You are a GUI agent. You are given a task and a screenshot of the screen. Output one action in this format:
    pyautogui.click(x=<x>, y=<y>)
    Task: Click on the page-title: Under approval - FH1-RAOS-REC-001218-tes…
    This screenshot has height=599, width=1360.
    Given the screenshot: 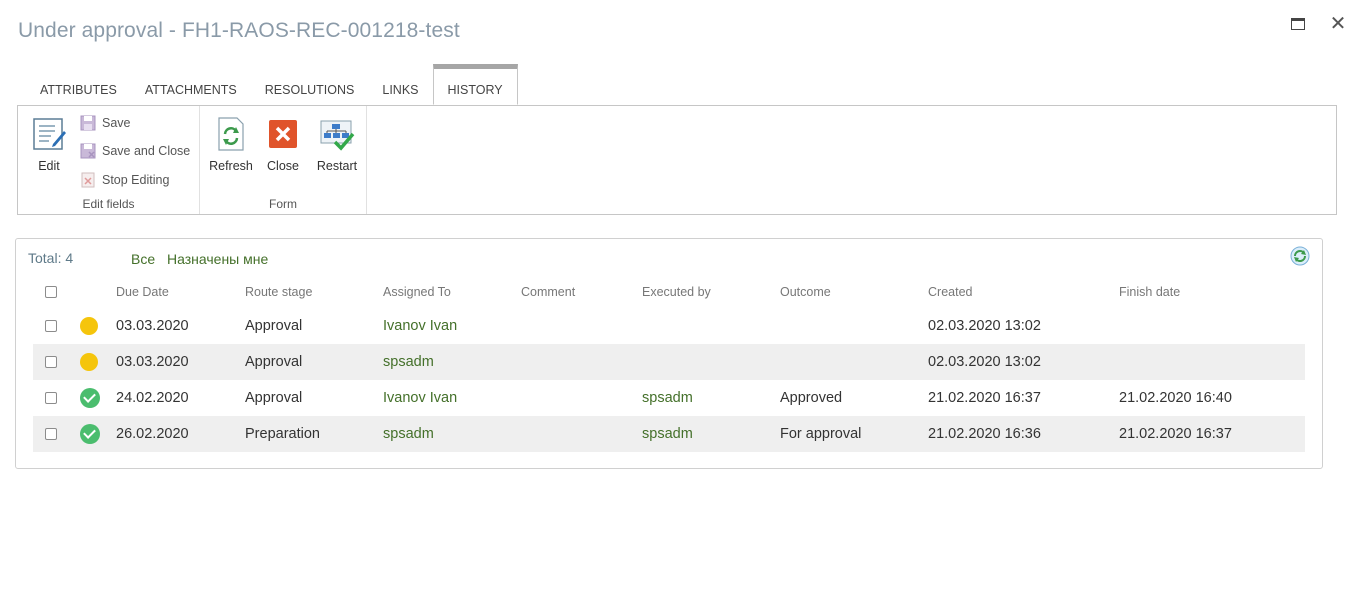 What is the action you would take?
    pyautogui.click(x=239, y=30)
    